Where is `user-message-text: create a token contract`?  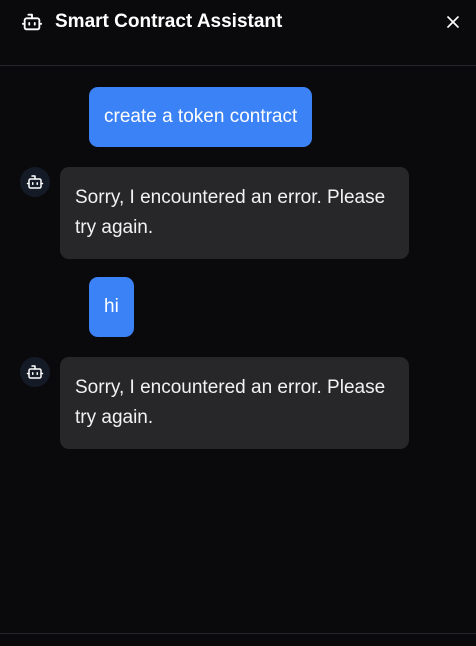
user-message-text: create a token contract is located at coordinates (201, 116).